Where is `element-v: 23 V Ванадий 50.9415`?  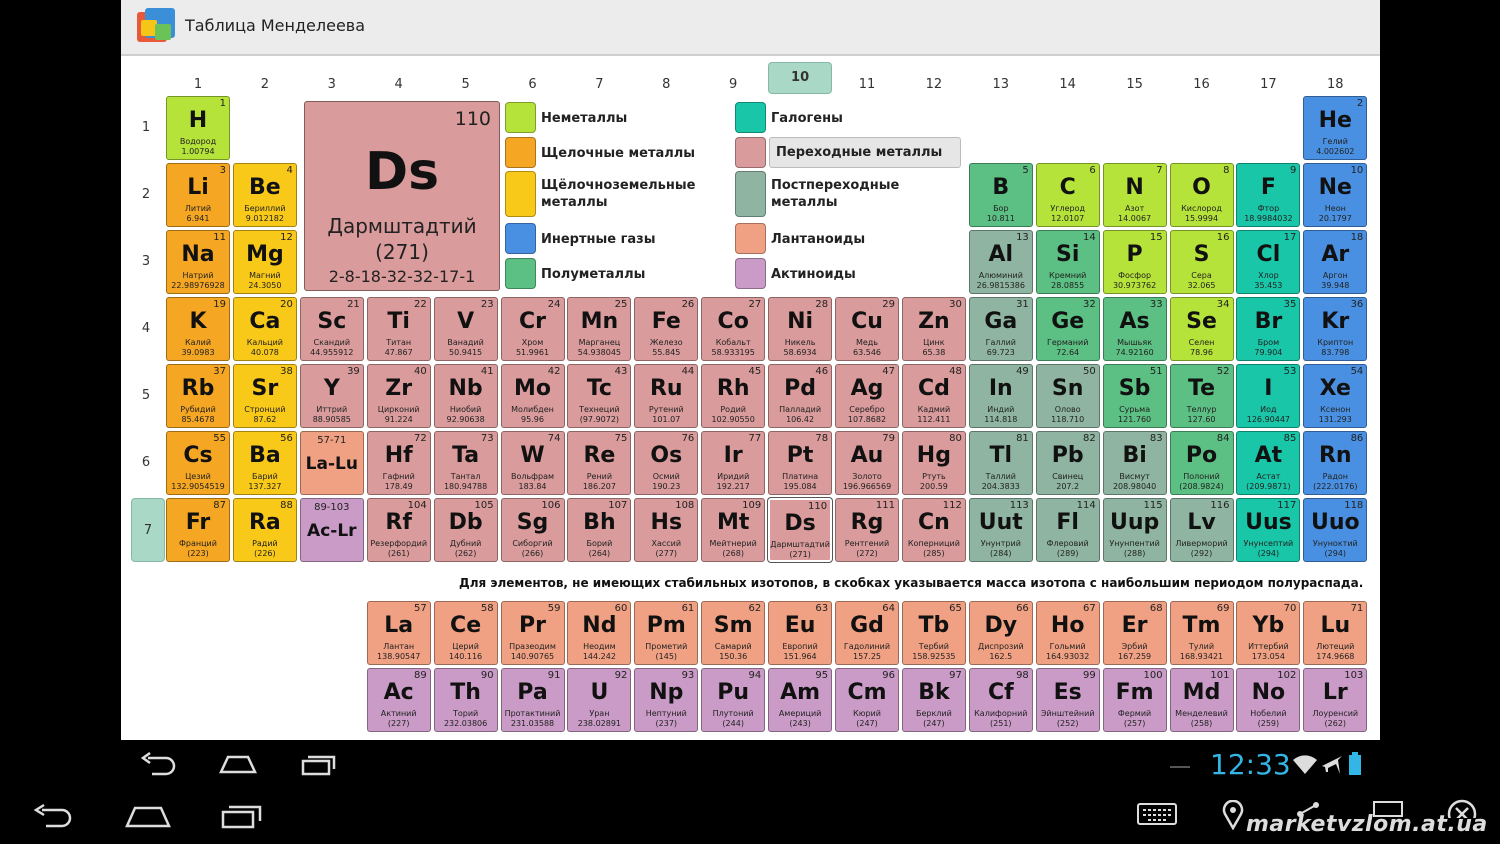
element-v: 23 V Ванадий 50.9415 is located at coordinates (465, 329).